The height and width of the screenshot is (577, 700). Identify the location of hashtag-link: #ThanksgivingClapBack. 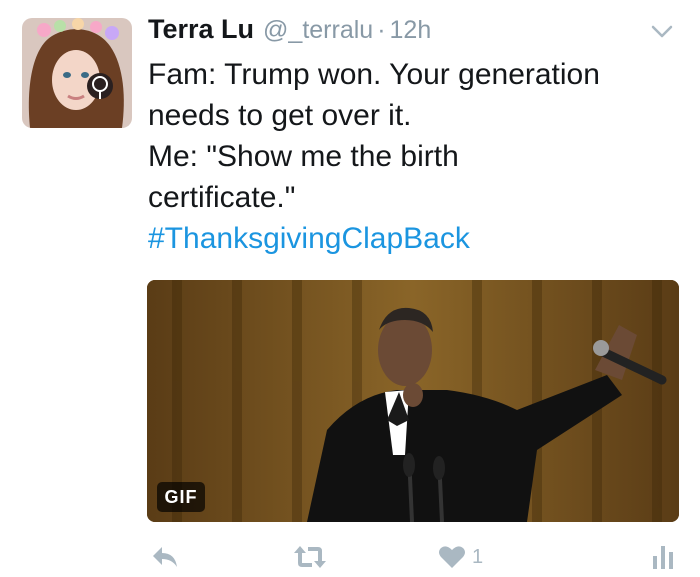
(413, 238).